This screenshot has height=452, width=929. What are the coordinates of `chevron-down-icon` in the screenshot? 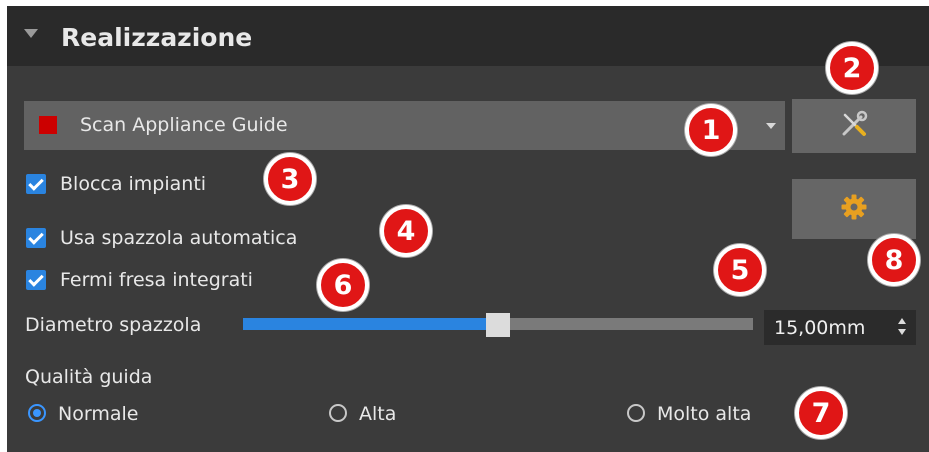 It's located at (771, 126).